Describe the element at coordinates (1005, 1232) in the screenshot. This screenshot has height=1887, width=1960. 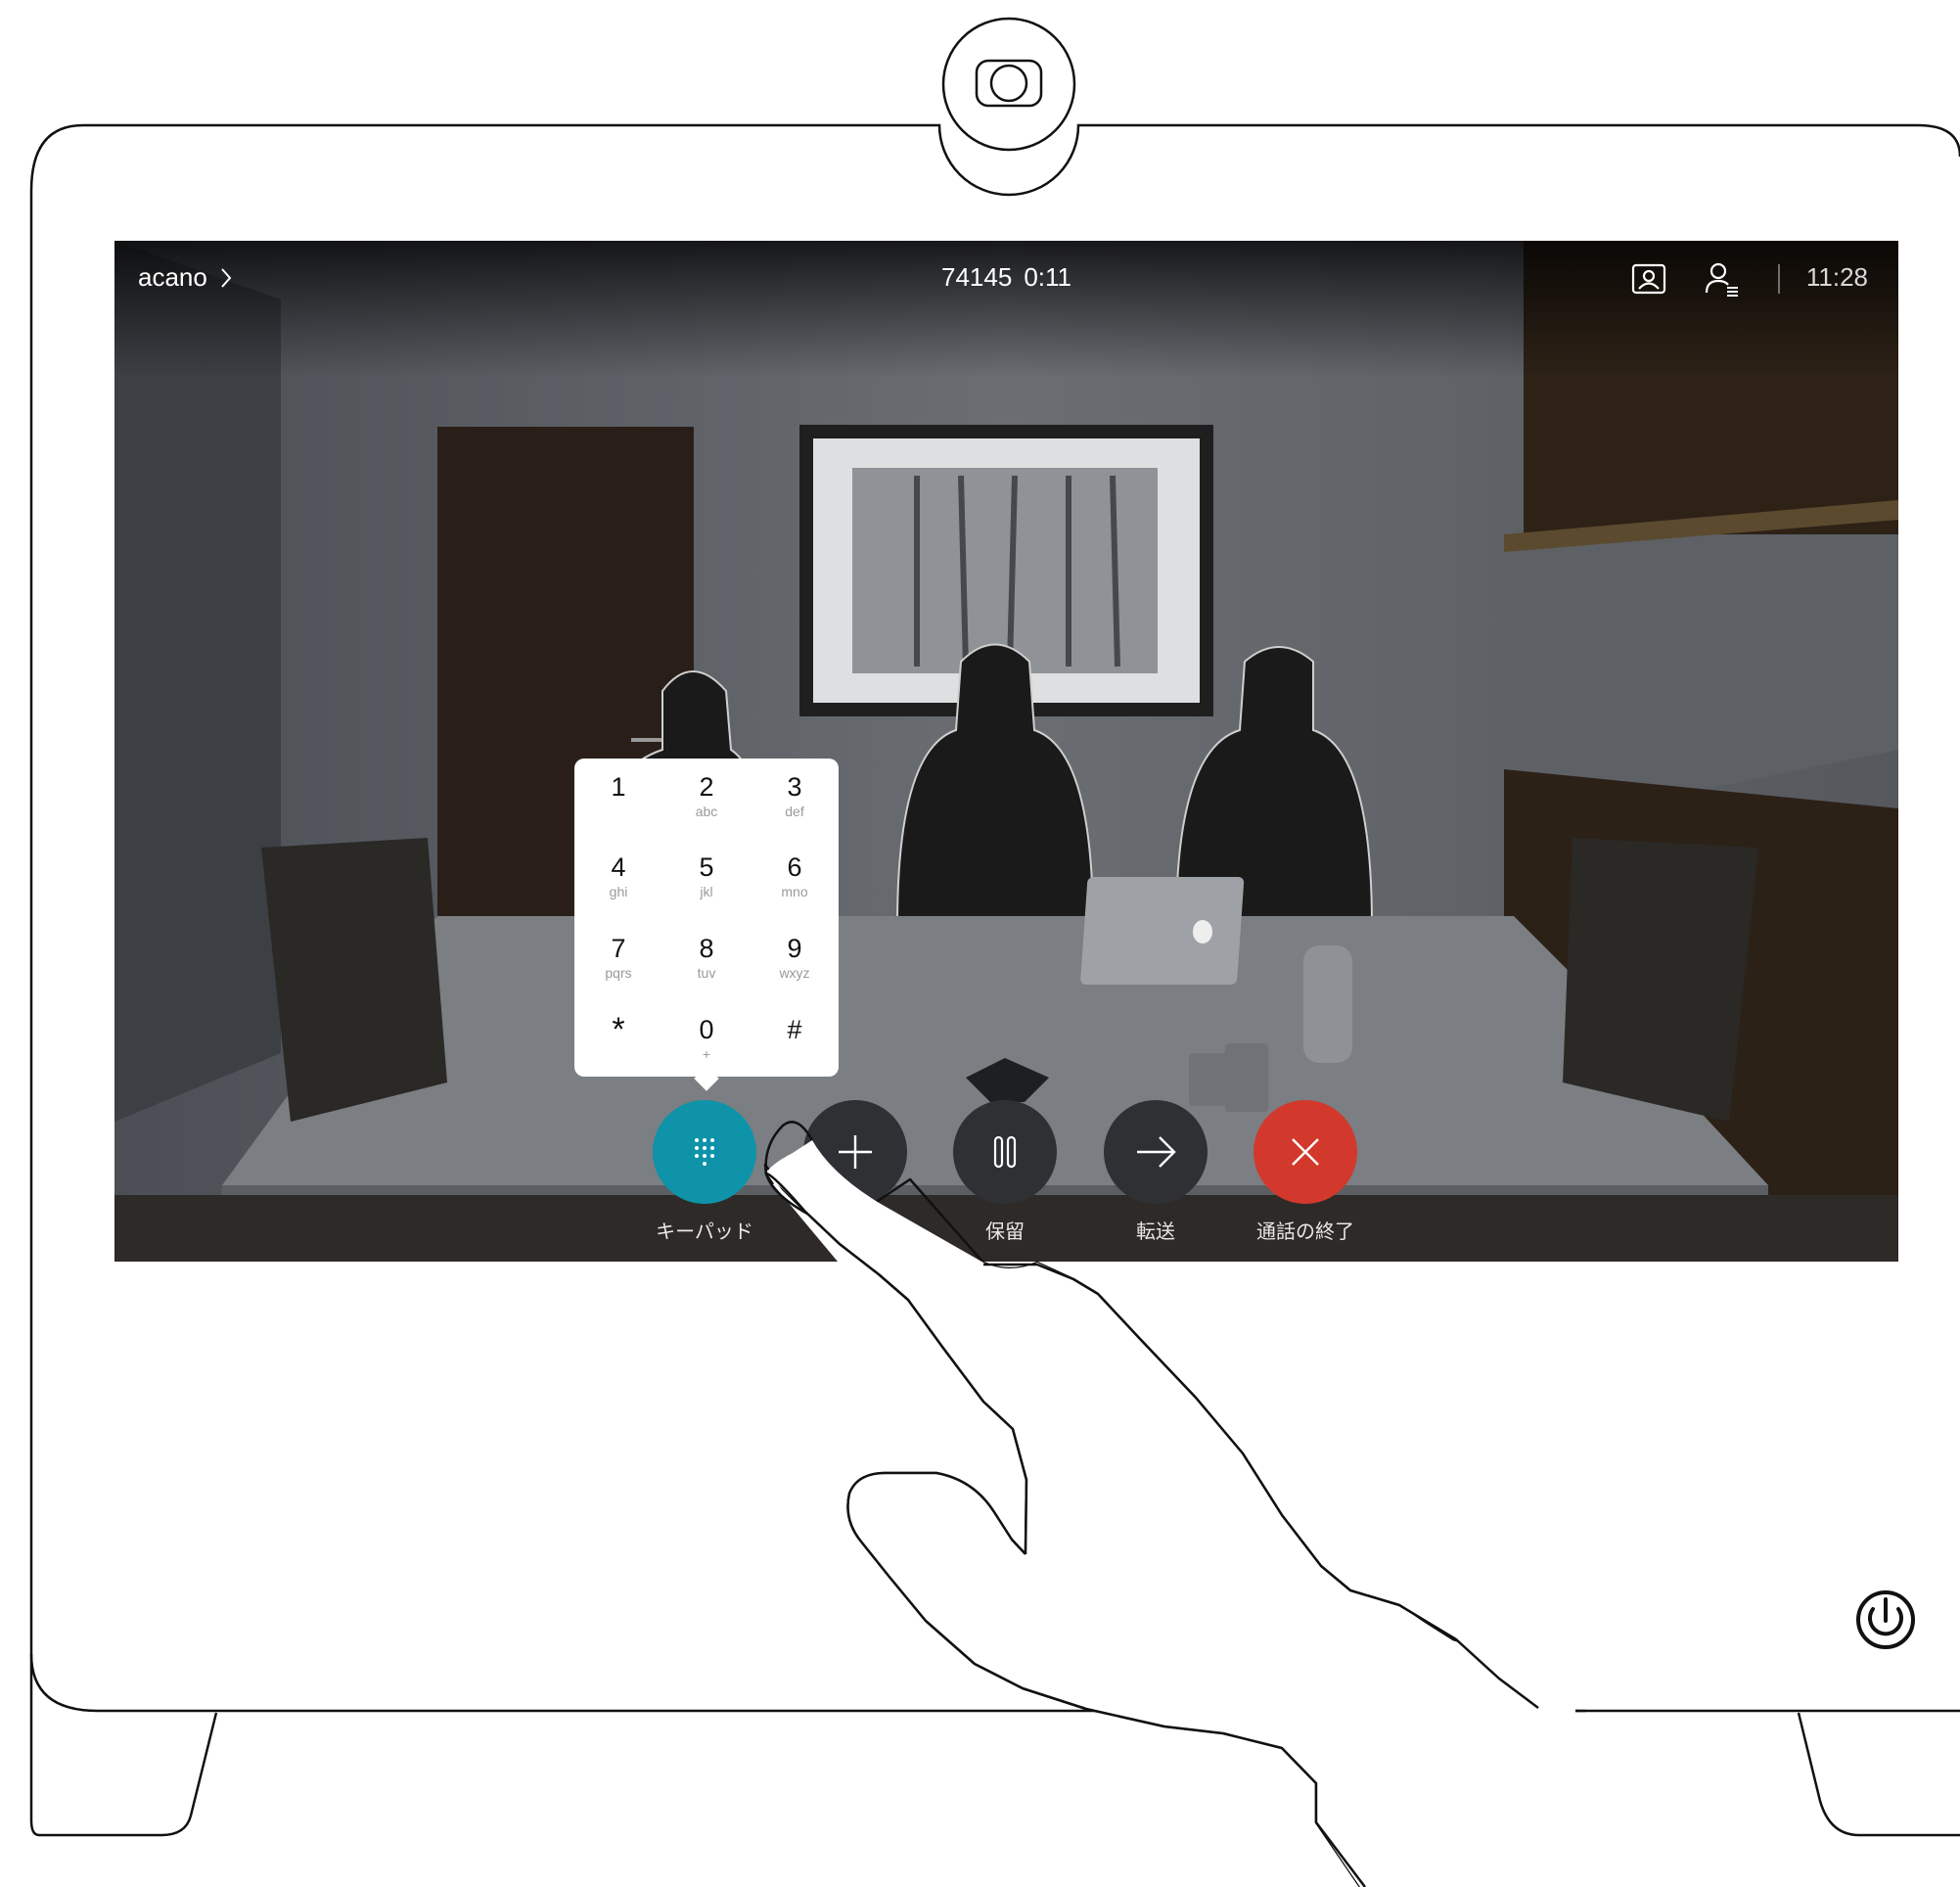
I see `hold-button-label: 保留` at that location.